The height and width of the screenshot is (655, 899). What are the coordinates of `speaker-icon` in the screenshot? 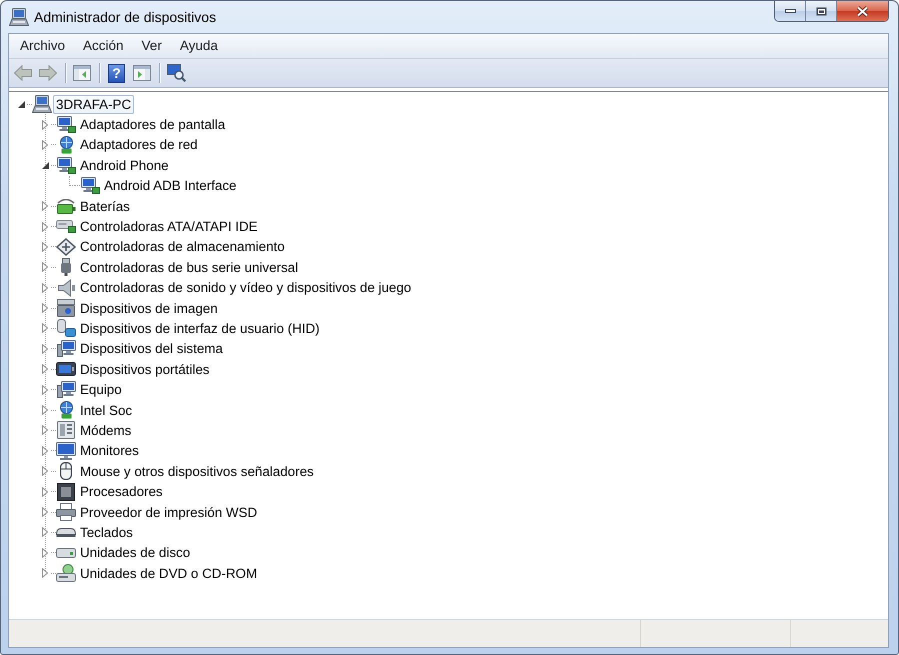 It's located at (66, 287).